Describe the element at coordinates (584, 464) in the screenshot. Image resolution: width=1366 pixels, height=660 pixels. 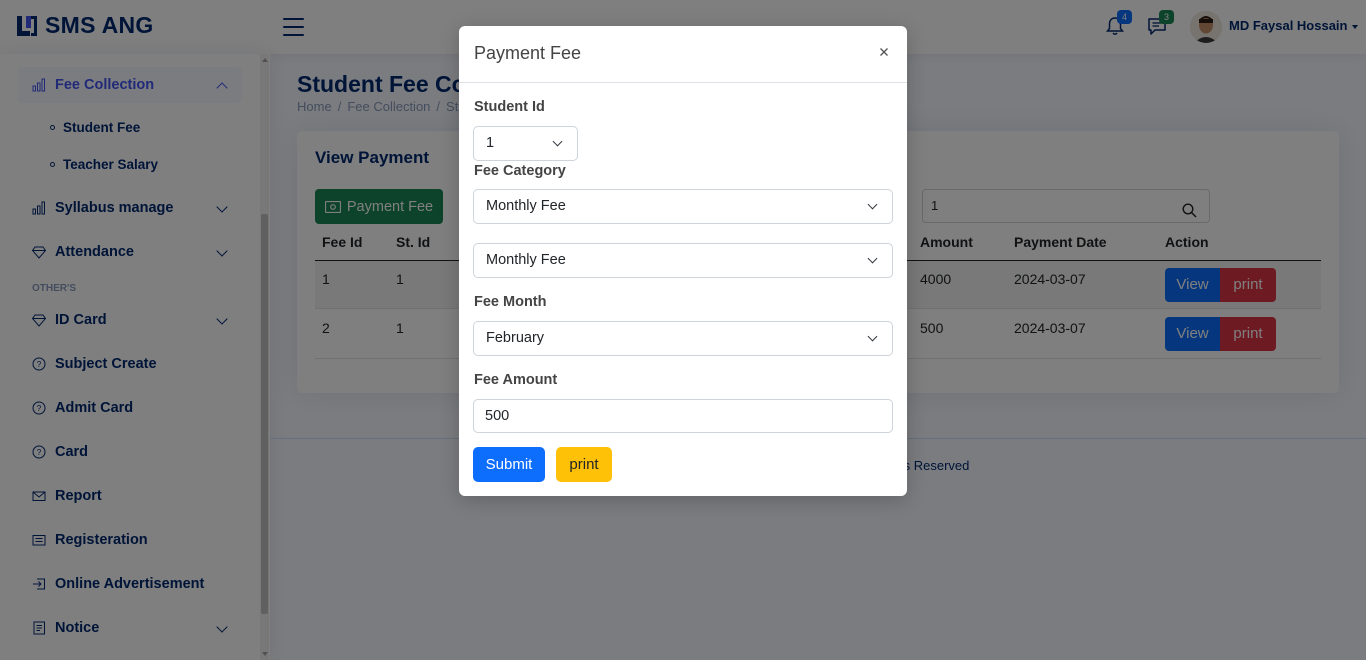
I see `modal-print-button: print` at that location.